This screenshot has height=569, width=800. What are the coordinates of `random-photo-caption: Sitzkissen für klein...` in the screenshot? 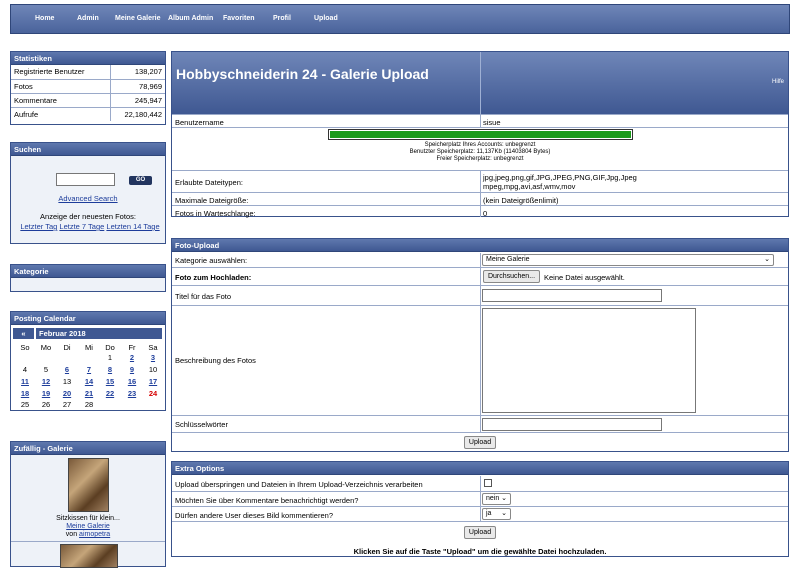 It's located at (88, 518).